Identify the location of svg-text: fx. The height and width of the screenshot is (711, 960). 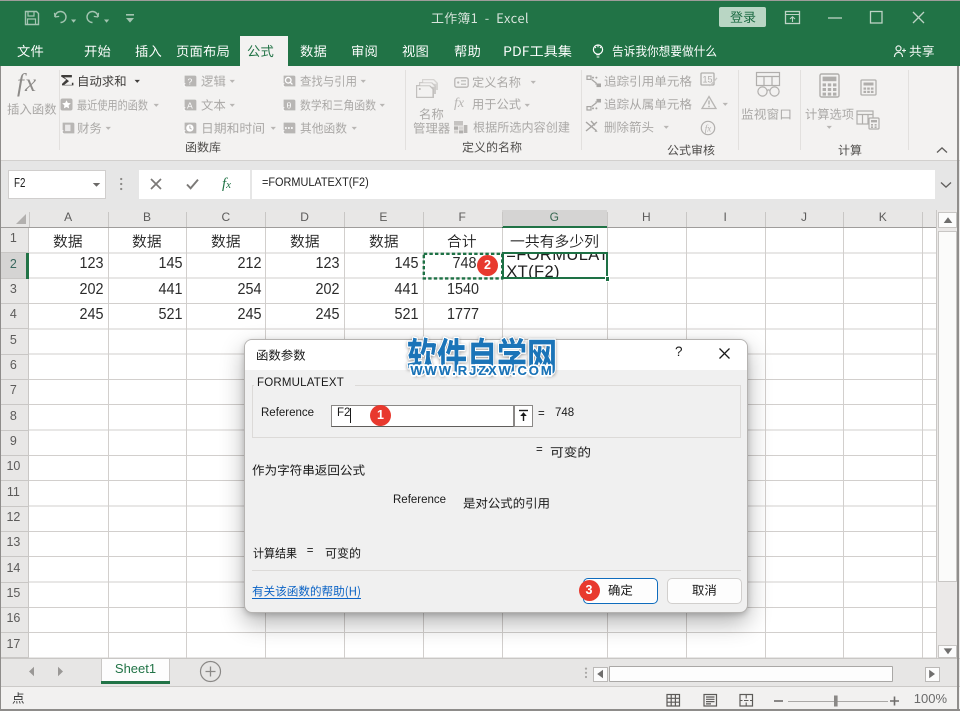
(708, 128).